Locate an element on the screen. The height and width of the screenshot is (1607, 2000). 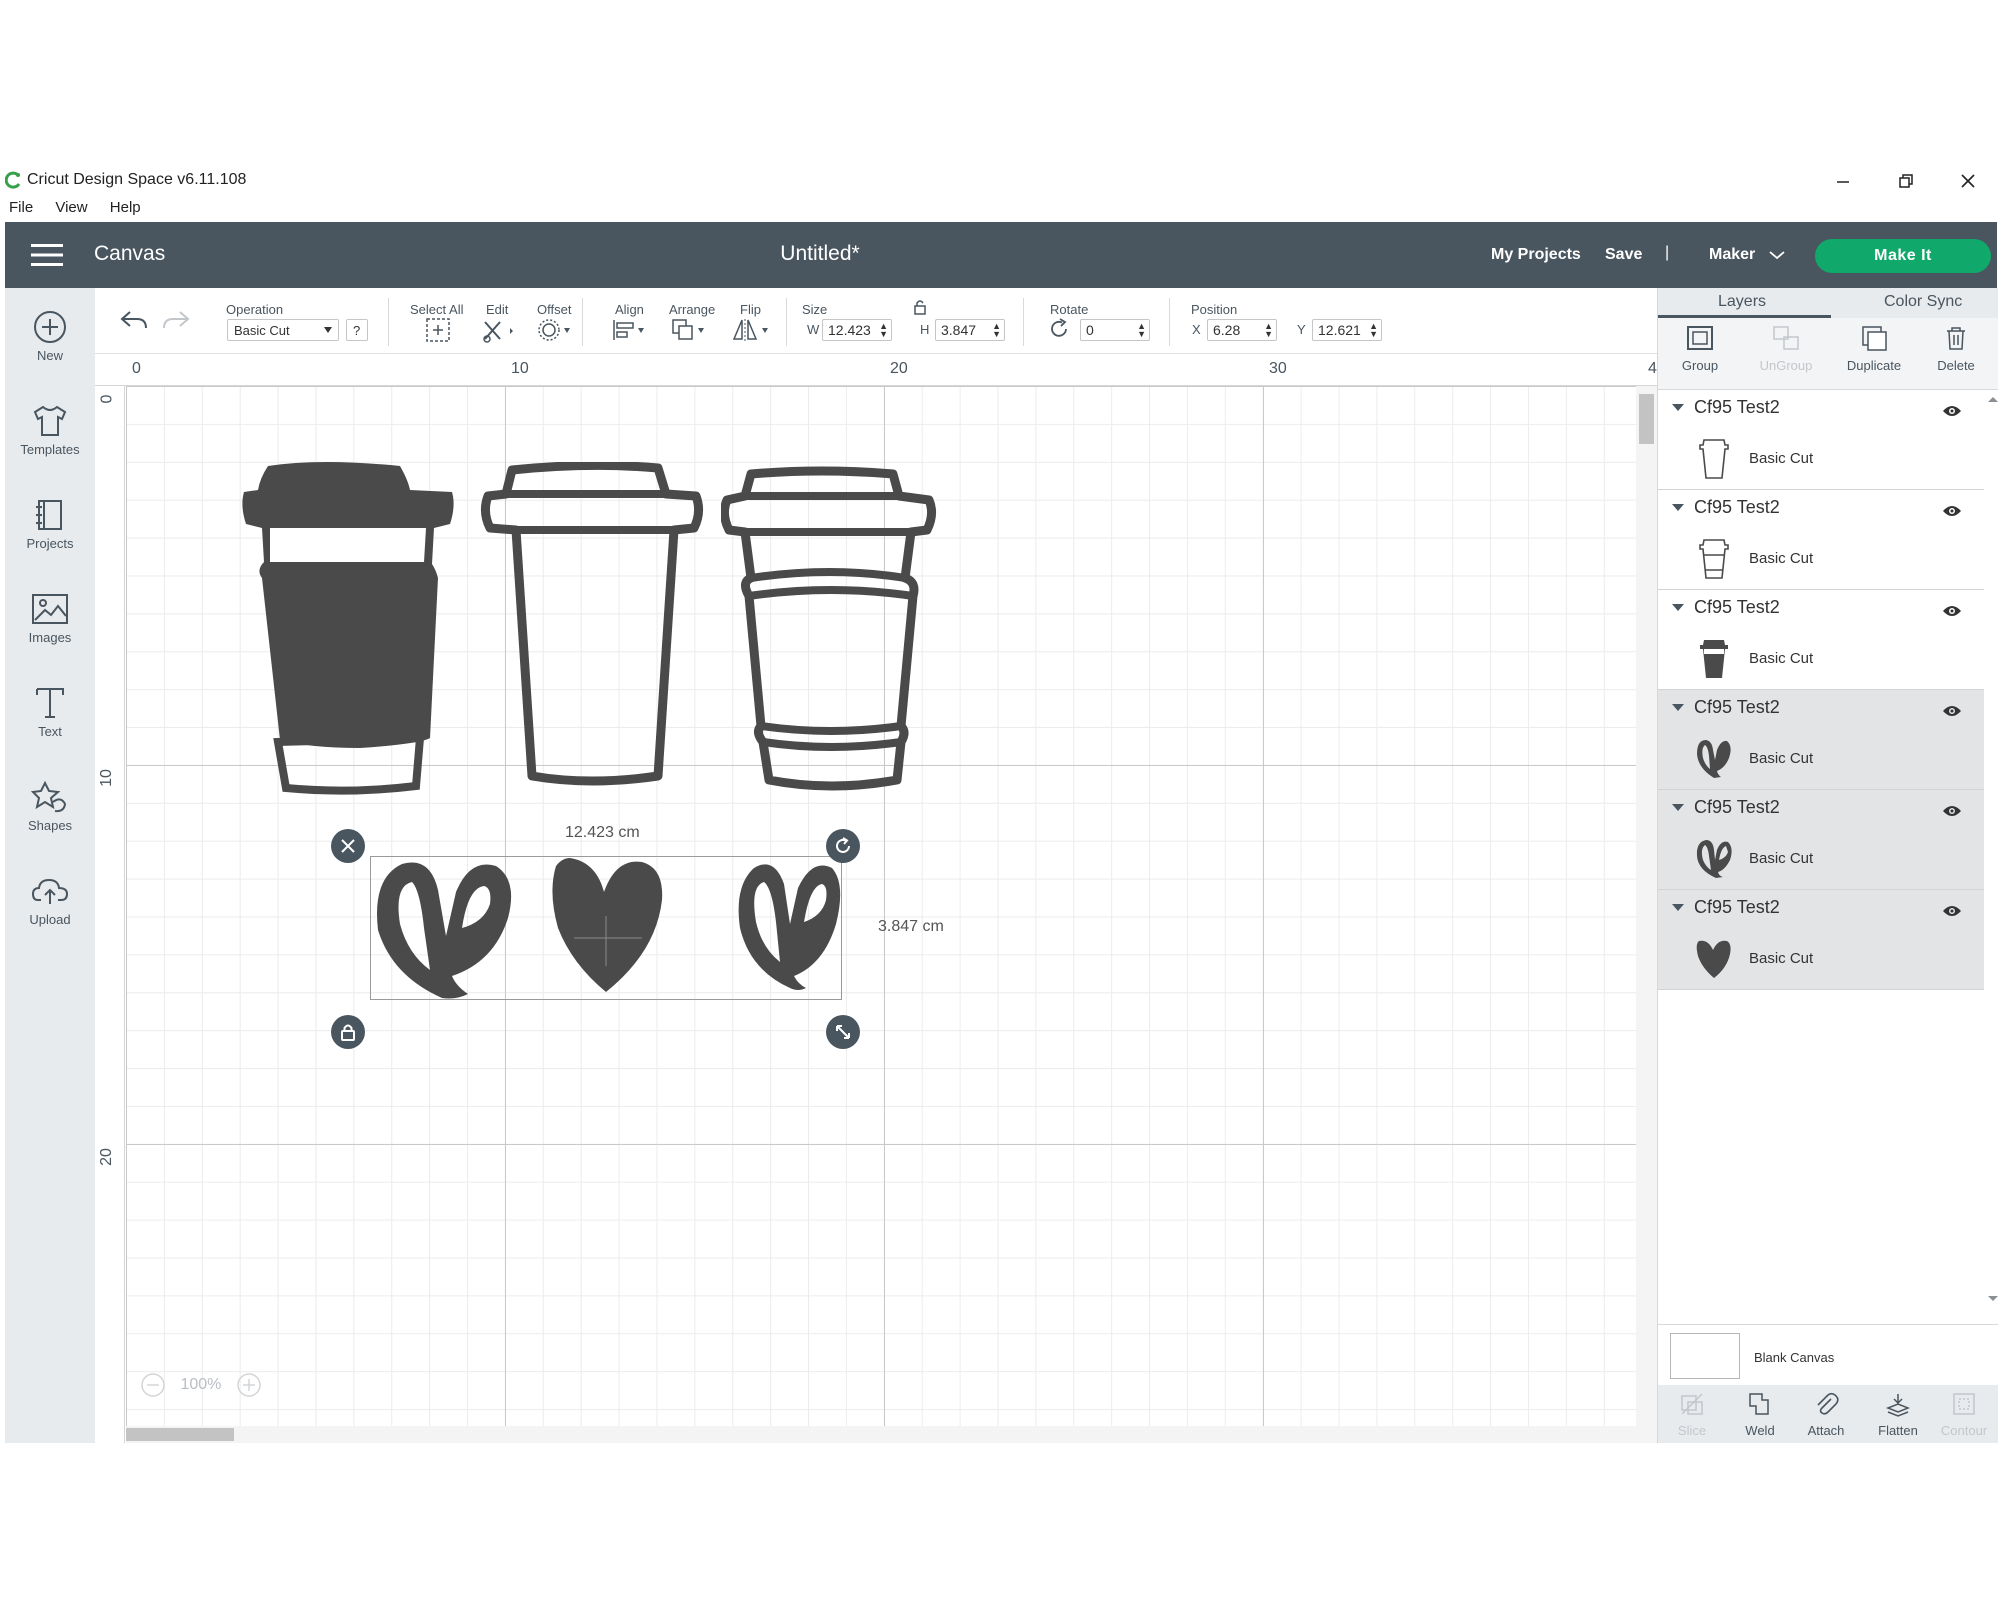
select-all-icon is located at coordinates (438, 330).